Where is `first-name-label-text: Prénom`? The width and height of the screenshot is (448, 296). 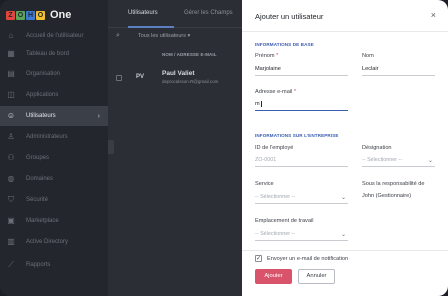 first-name-label-text: Prénom is located at coordinates (265, 56).